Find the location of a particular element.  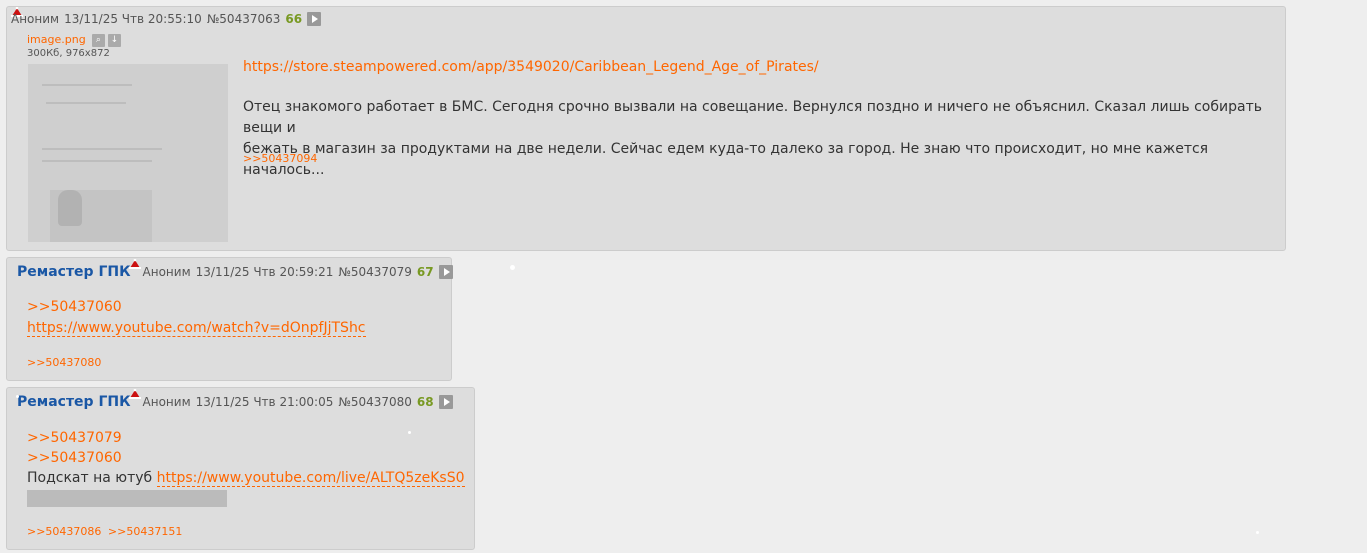

reply-link: >>50437086 is located at coordinates (64, 531).